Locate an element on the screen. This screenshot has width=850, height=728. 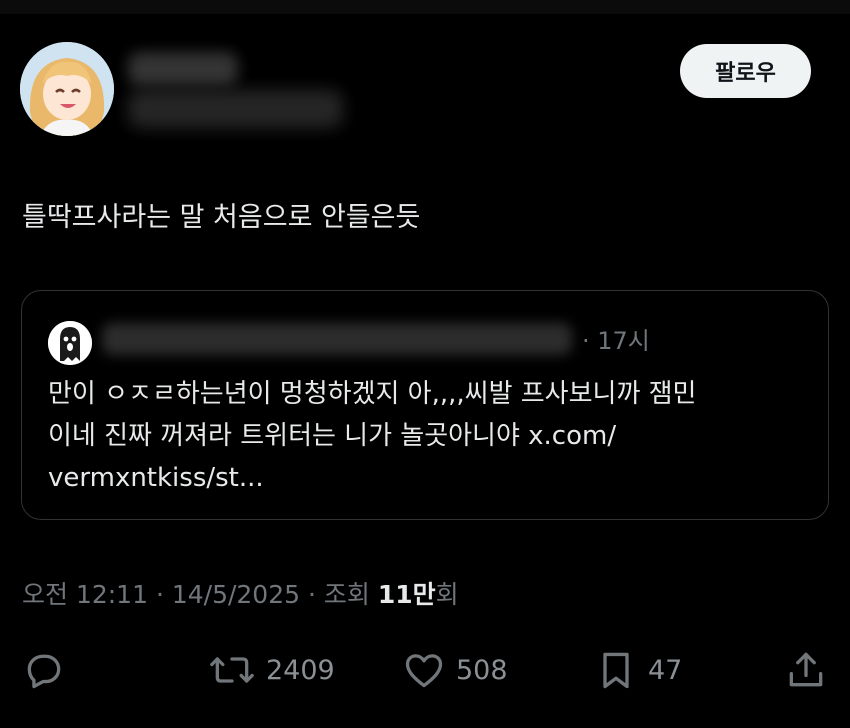
view-count-suffix: 회 is located at coordinates (447, 594).